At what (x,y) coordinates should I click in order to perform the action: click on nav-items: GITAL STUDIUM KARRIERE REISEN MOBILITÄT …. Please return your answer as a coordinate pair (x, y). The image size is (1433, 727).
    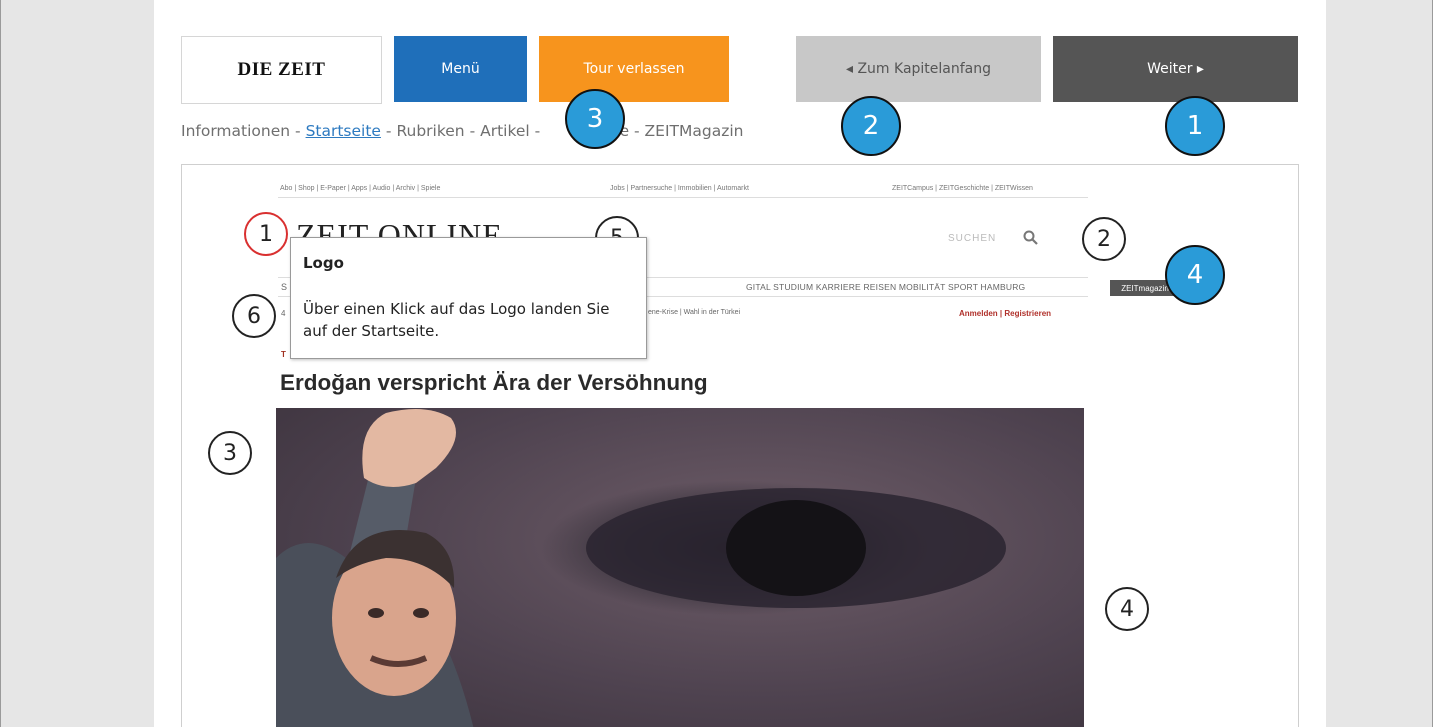
    Looking at the image, I should click on (885, 287).